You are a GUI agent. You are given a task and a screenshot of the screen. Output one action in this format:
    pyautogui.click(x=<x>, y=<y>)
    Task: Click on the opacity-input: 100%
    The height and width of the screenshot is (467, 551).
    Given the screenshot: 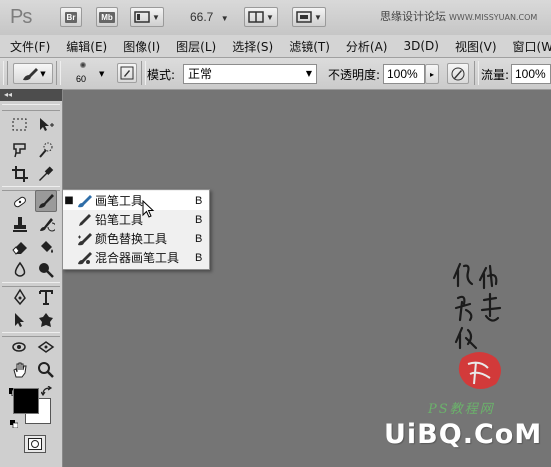 What is the action you would take?
    pyautogui.click(x=404, y=74)
    